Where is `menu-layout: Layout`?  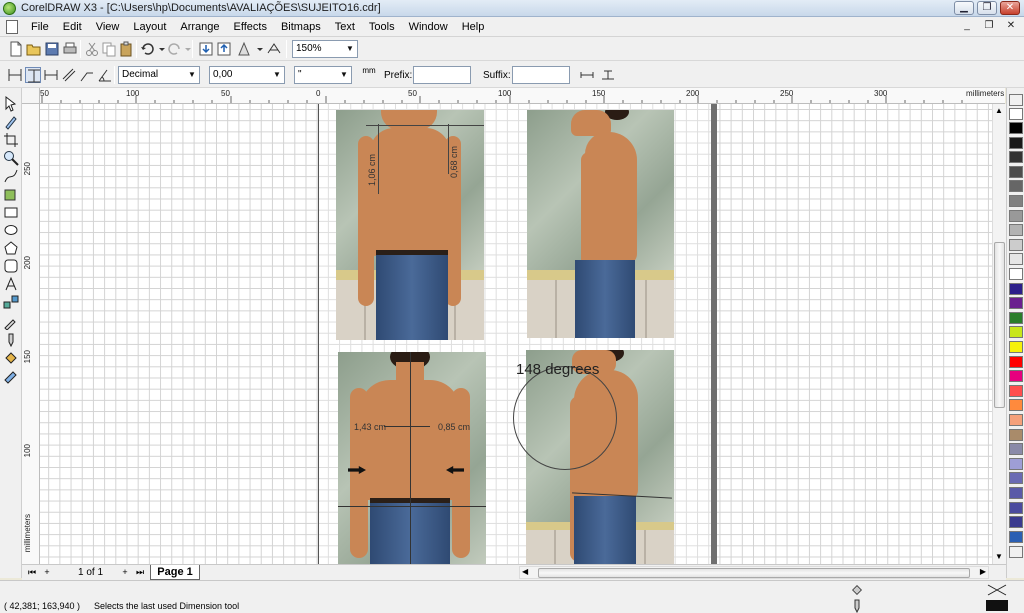 menu-layout: Layout is located at coordinates (149, 27).